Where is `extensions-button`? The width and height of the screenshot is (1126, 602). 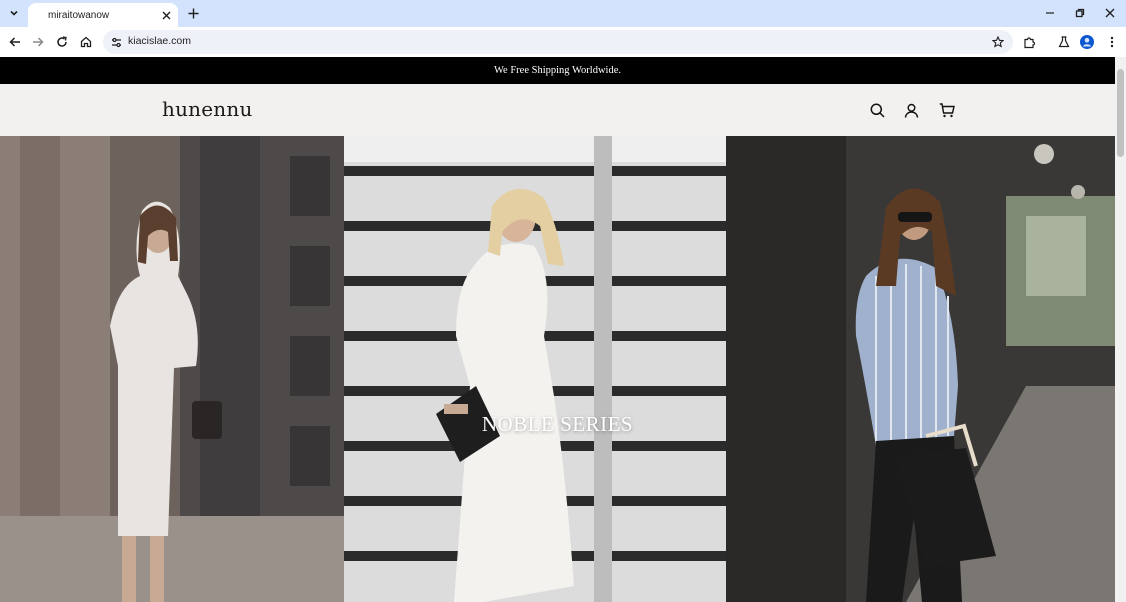 extensions-button is located at coordinates (1029, 42).